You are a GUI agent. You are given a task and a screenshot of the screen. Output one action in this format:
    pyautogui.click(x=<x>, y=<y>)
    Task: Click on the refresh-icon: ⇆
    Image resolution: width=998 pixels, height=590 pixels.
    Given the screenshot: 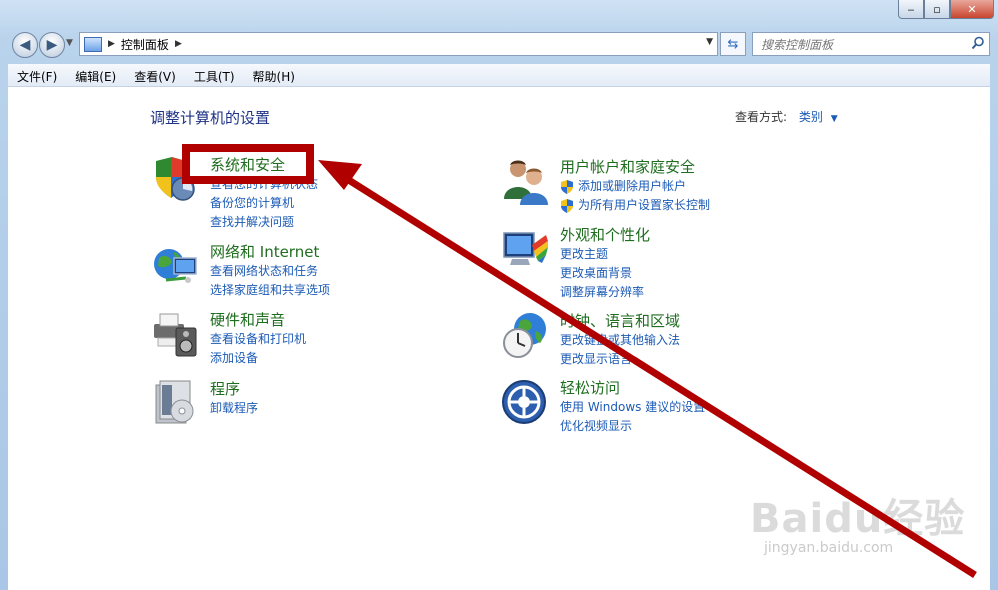 What is the action you would take?
    pyautogui.click(x=733, y=44)
    